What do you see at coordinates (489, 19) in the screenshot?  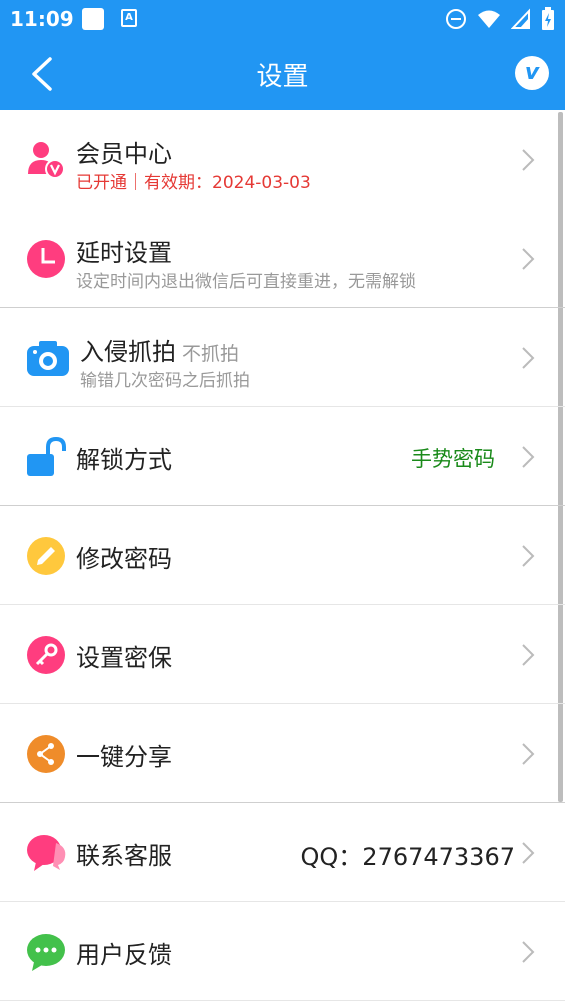 I see `wifi-icon` at bounding box center [489, 19].